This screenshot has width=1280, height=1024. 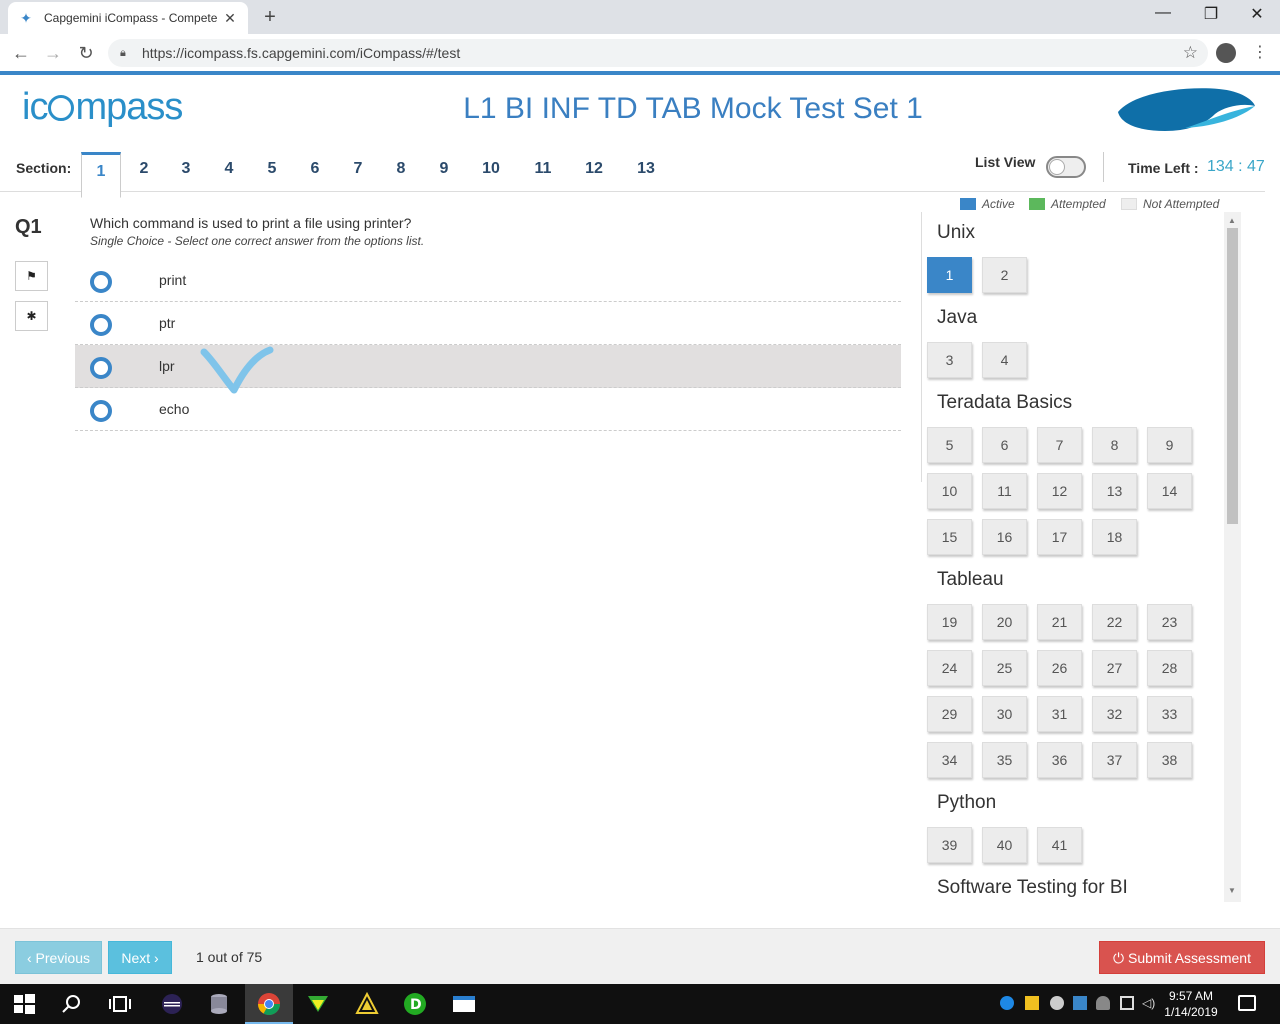 What do you see at coordinates (1004, 537) in the screenshot?
I see `question-button: 16` at bounding box center [1004, 537].